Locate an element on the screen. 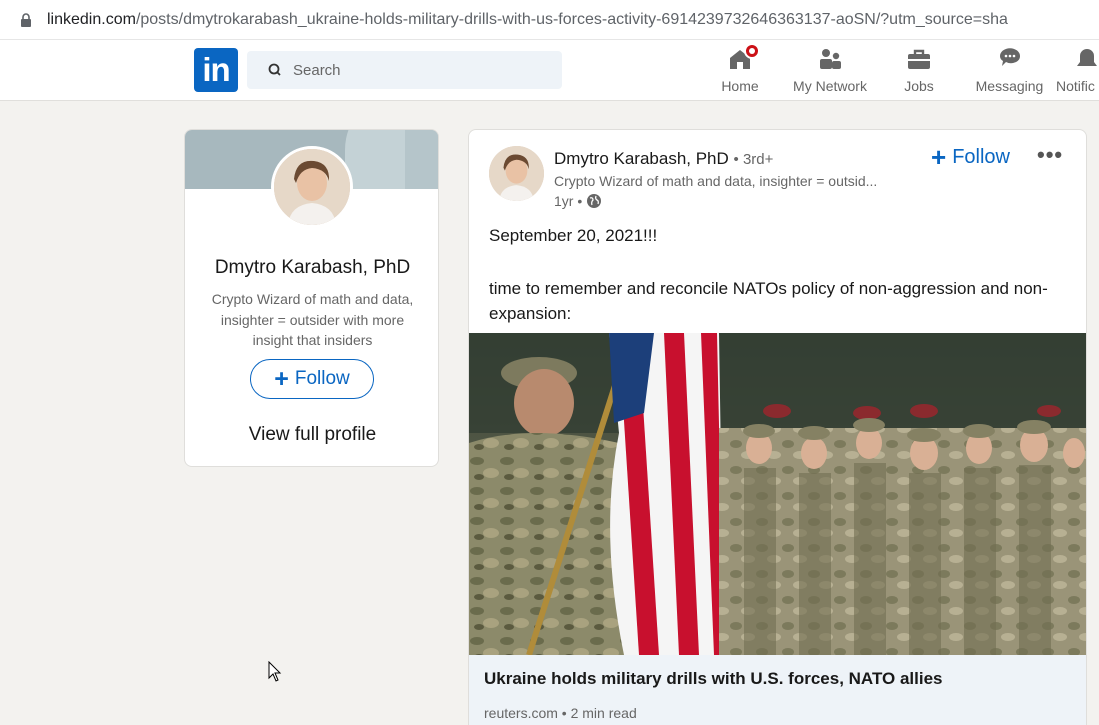 Image resolution: width=1099 pixels, height=725 pixels. nav-item-jobs: Jobs is located at coordinates (919, 72).